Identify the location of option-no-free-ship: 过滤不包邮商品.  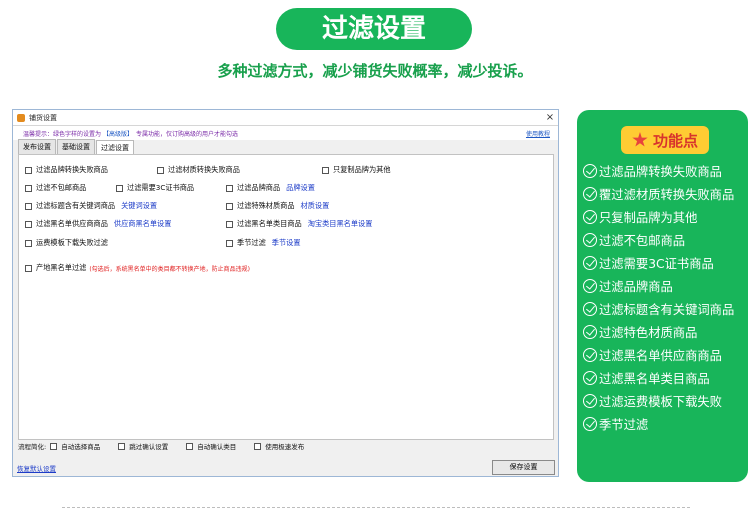
(55, 188).